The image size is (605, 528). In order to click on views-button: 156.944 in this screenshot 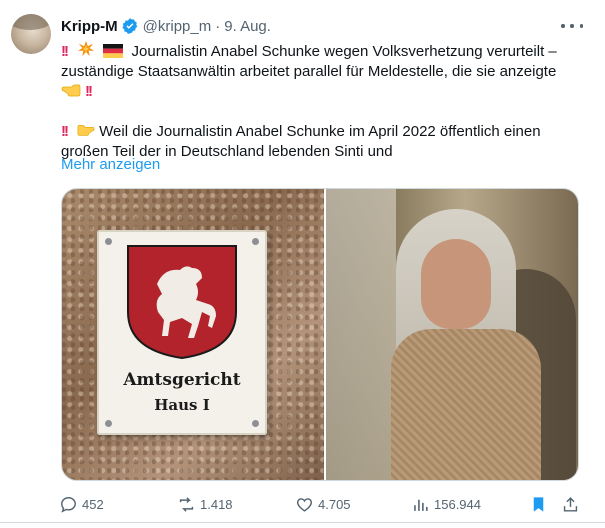, I will do `click(446, 504)`.